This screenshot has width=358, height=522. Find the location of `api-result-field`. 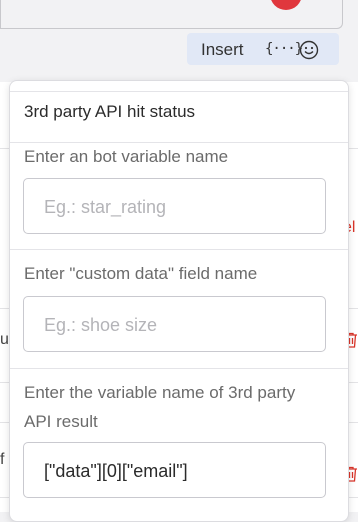

api-result-field is located at coordinates (174, 470).